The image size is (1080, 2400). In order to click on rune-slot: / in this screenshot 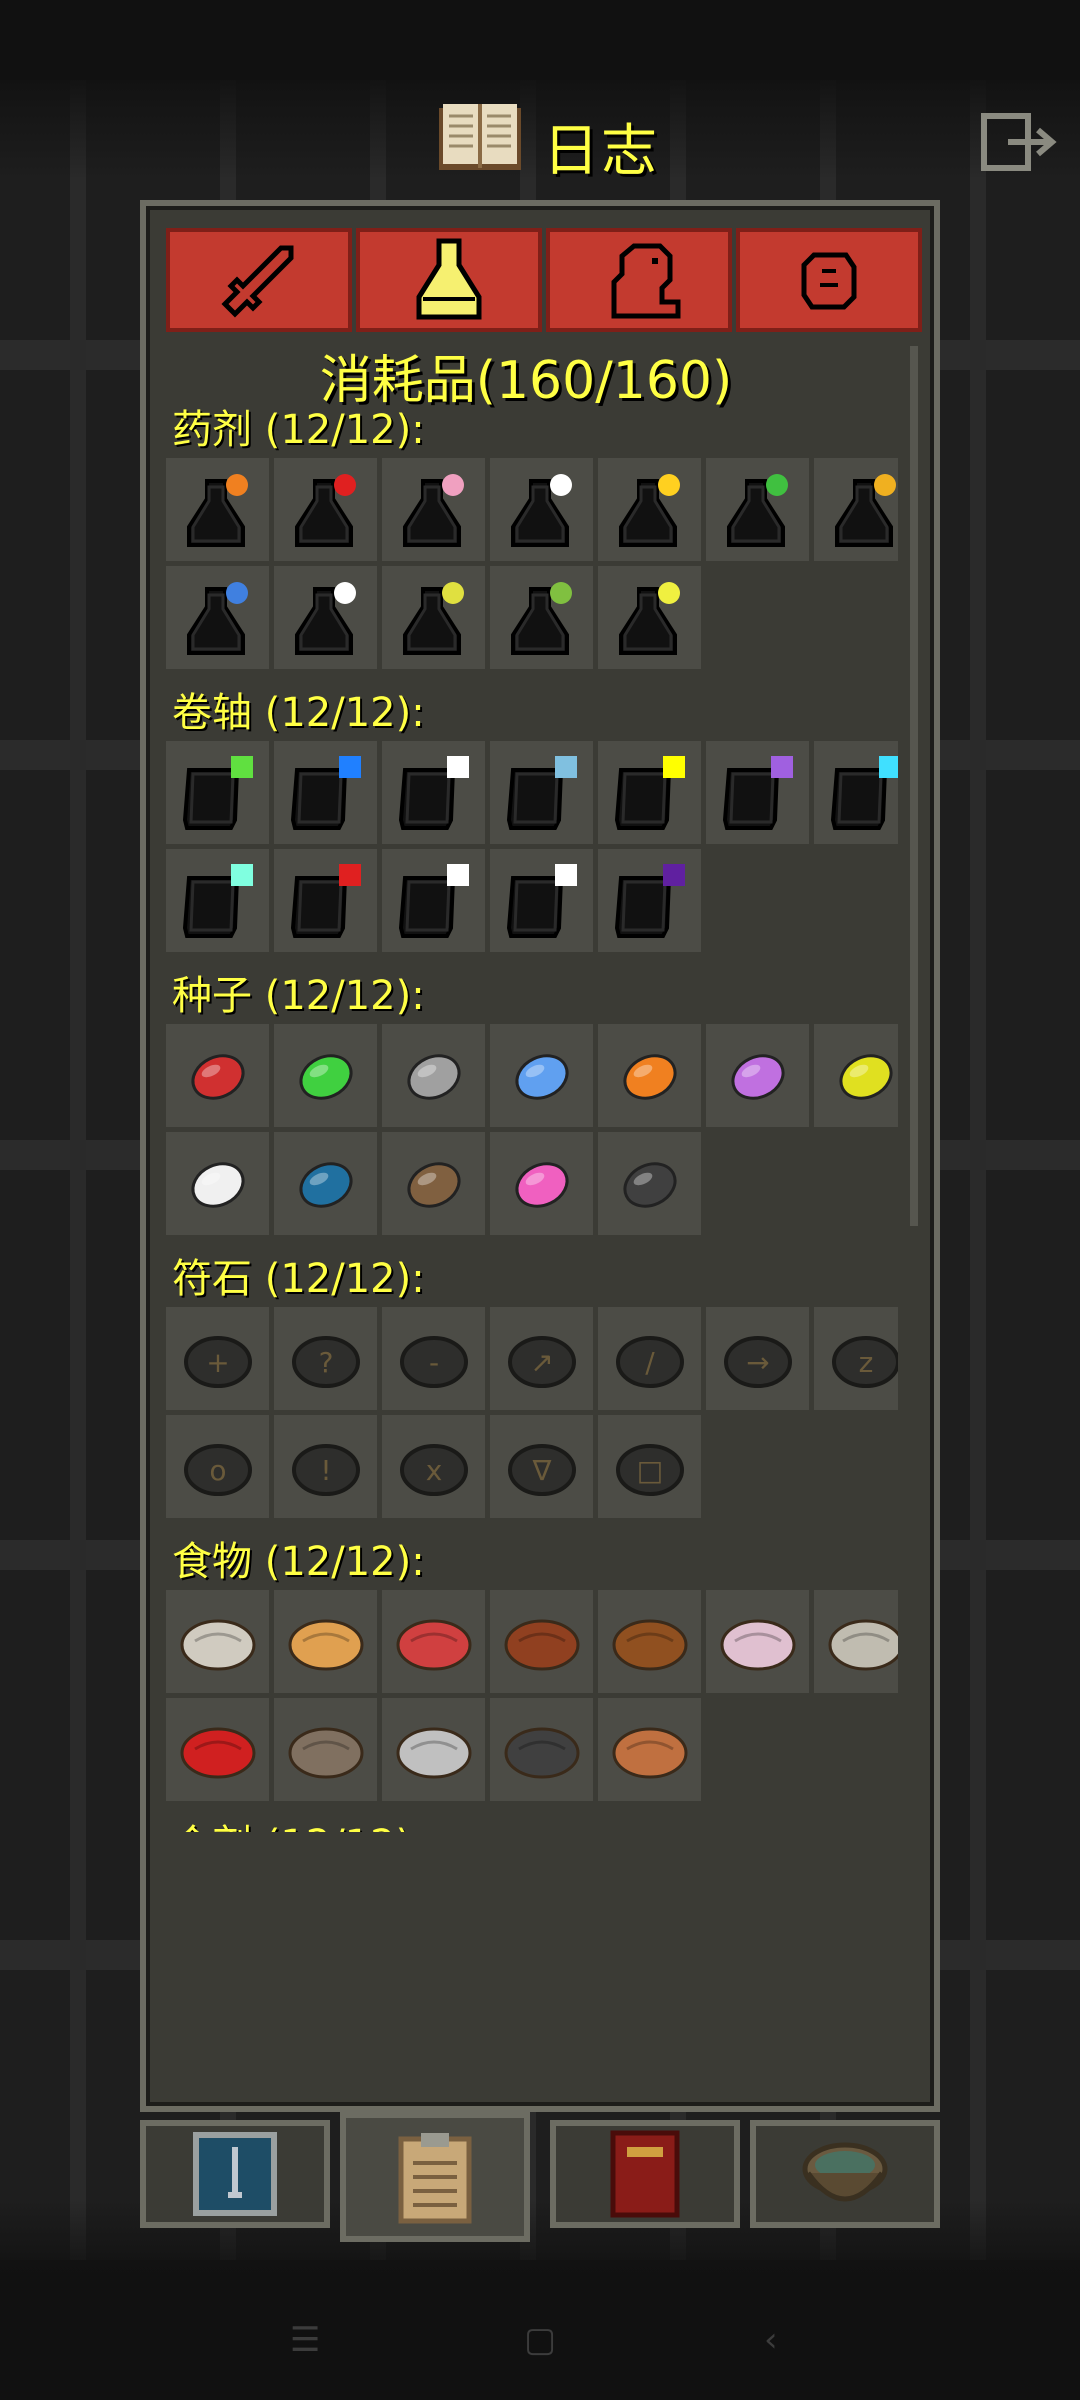, I will do `click(649, 1358)`.